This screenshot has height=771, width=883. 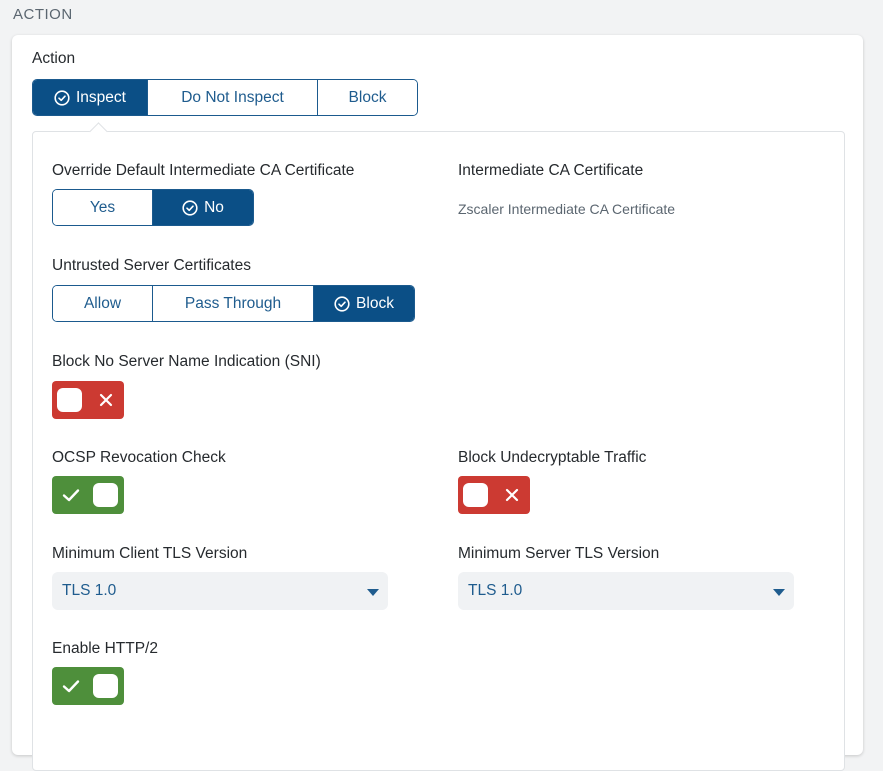 What do you see at coordinates (54, 58) in the screenshot?
I see `action-label: Action` at bounding box center [54, 58].